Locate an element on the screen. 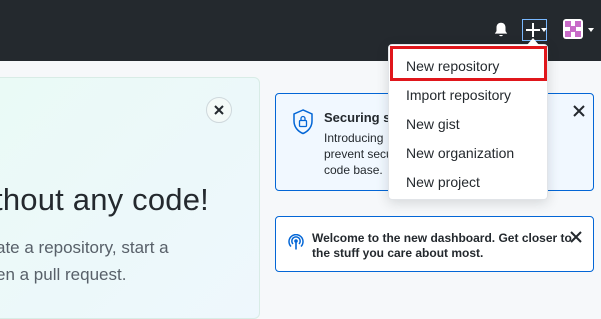  highlight-box is located at coordinates (468, 63).